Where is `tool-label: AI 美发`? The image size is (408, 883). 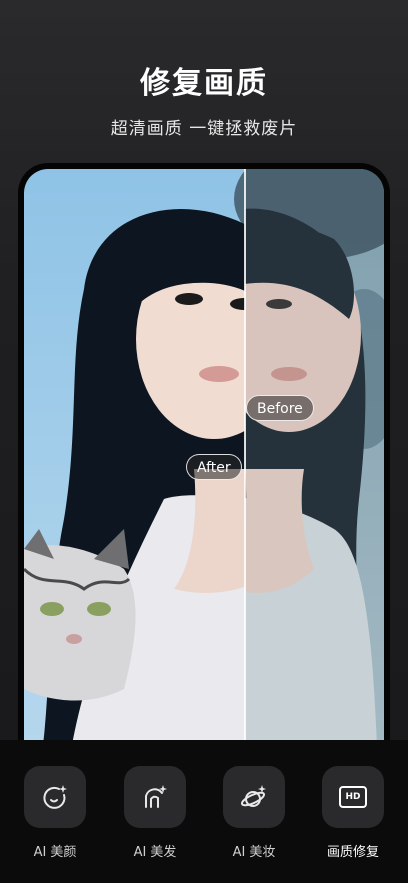
tool-label: AI 美发 is located at coordinates (155, 852).